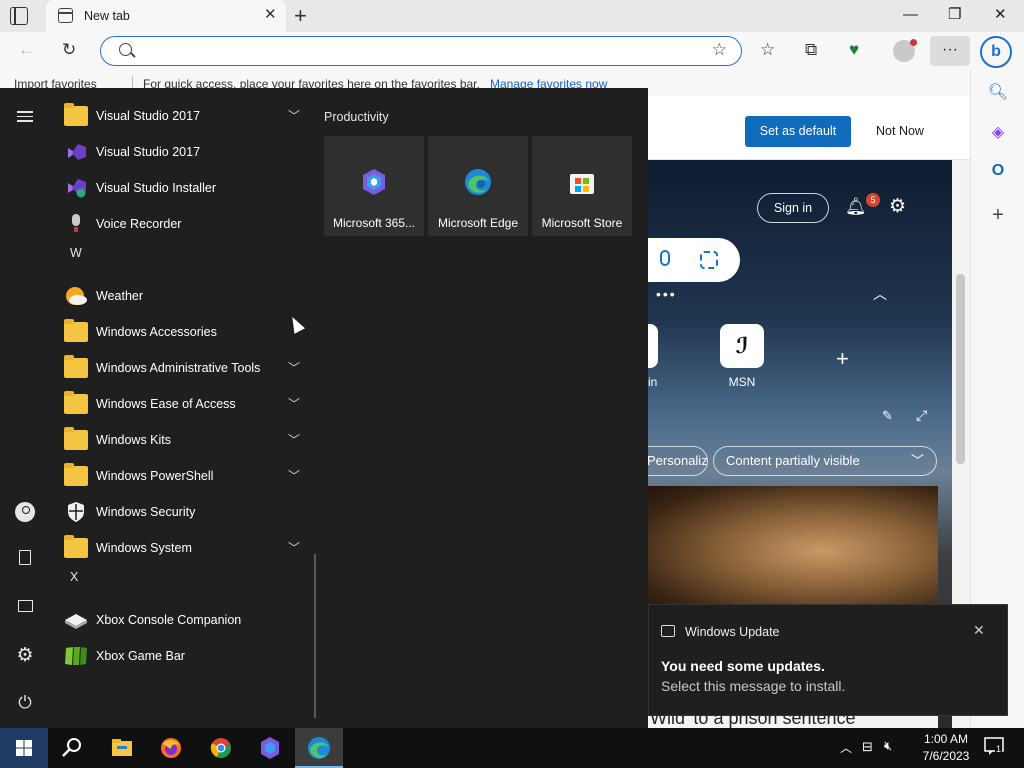 Image resolution: width=1024 pixels, height=768 pixels. I want to click on news-card-image, so click(793, 545).